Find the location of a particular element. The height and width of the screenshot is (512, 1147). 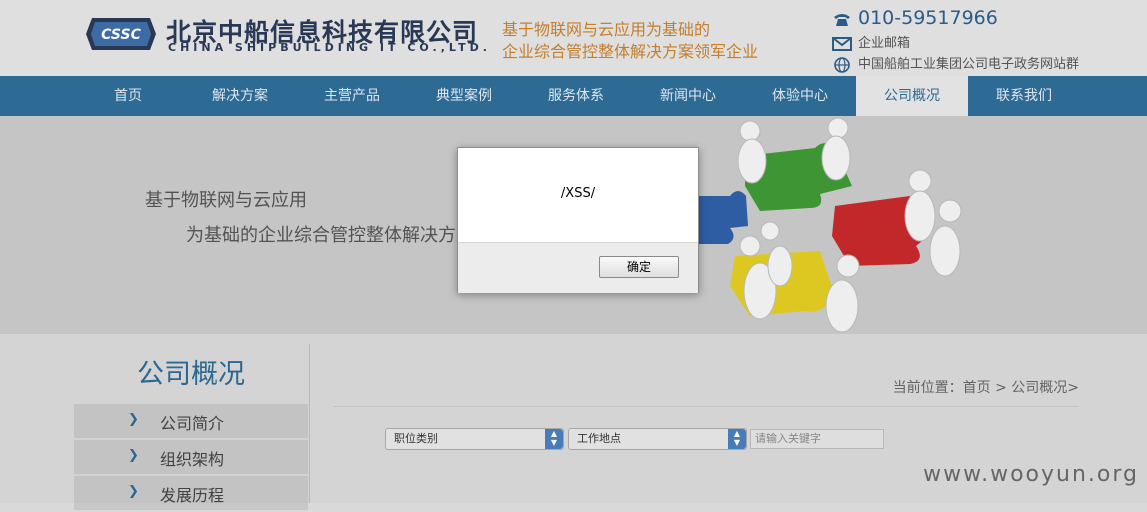

ok-button: 确定 is located at coordinates (639, 267).